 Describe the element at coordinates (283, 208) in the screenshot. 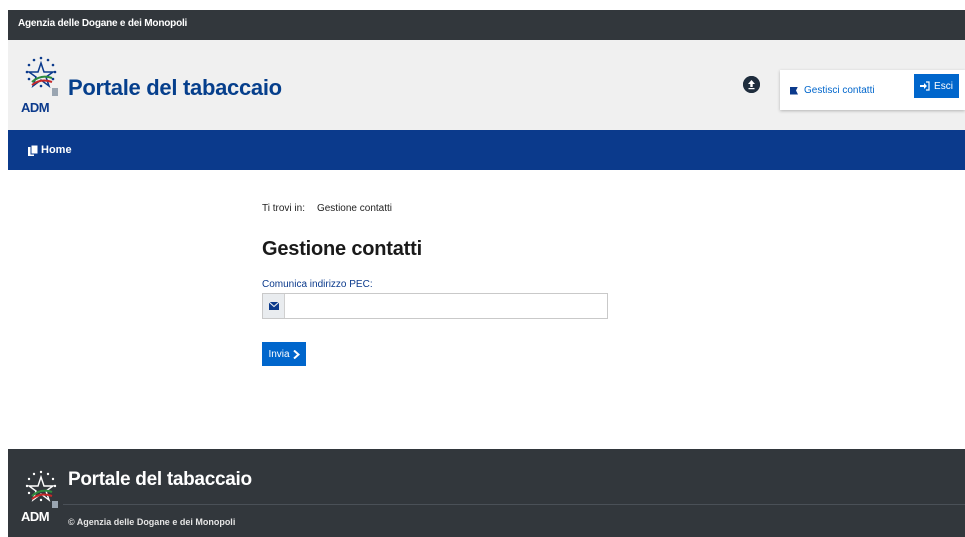

I see `breadcrumb-prefix: Ti trovi in:` at that location.